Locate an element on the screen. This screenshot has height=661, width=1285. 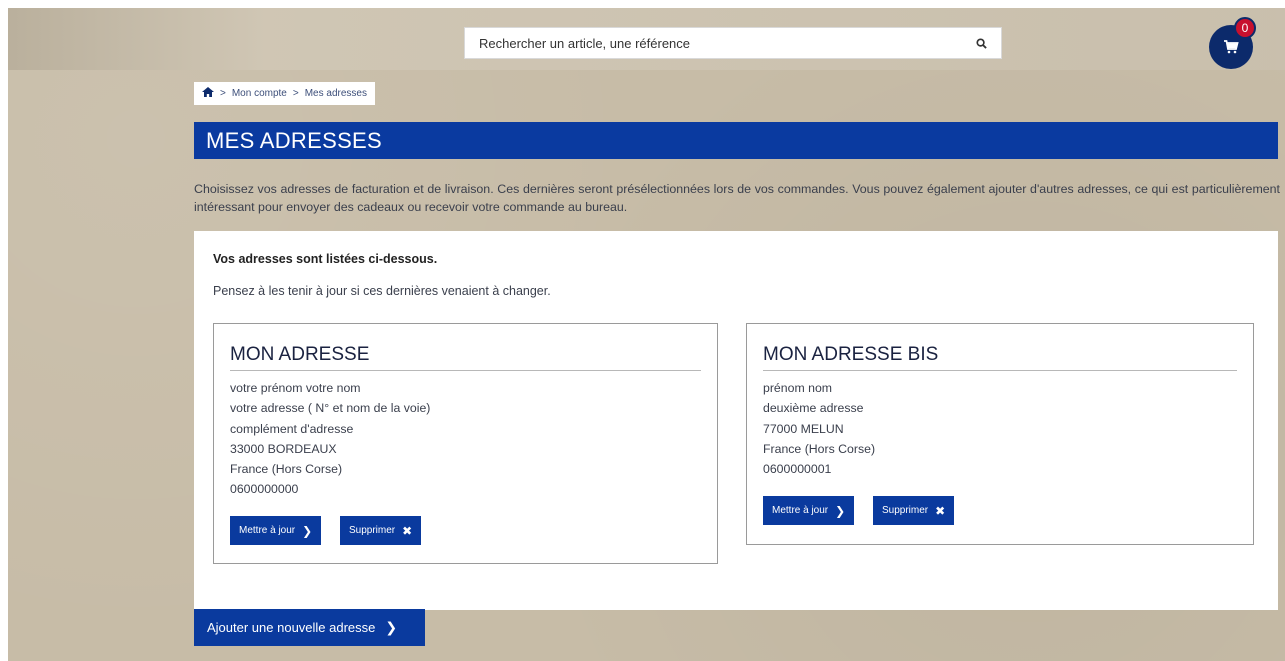
address-card-title: MON ADRESSE is located at coordinates (465, 357).